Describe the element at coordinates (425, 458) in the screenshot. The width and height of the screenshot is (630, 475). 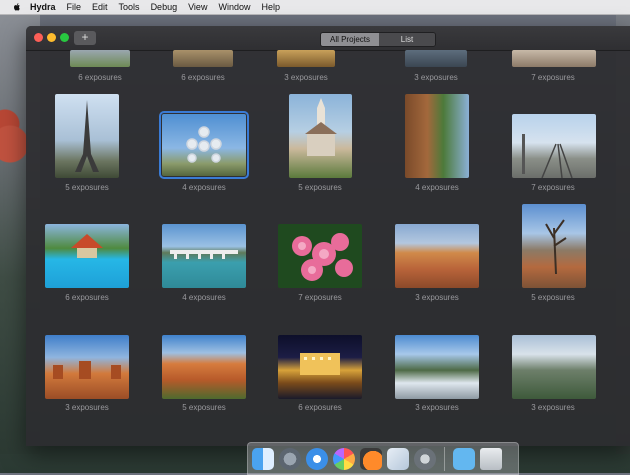
I see `system-preferences-icon` at that location.